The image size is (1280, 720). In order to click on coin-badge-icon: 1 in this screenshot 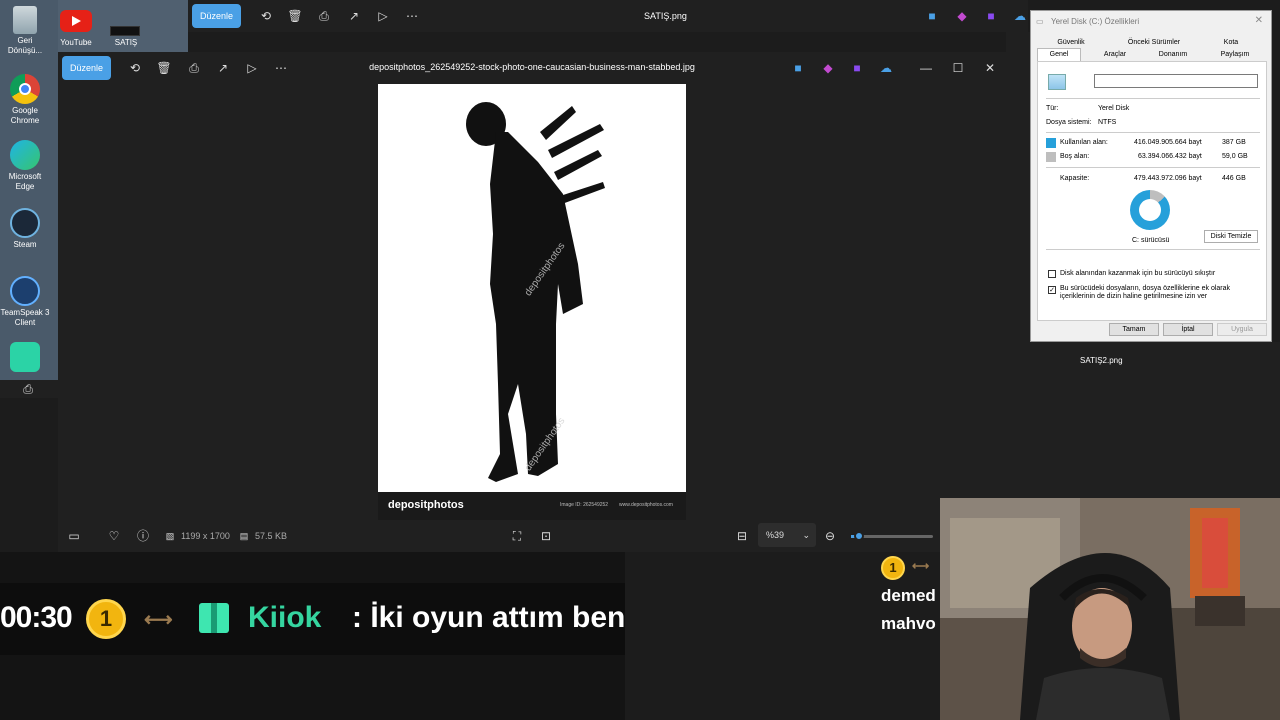, I will do `click(893, 568)`.